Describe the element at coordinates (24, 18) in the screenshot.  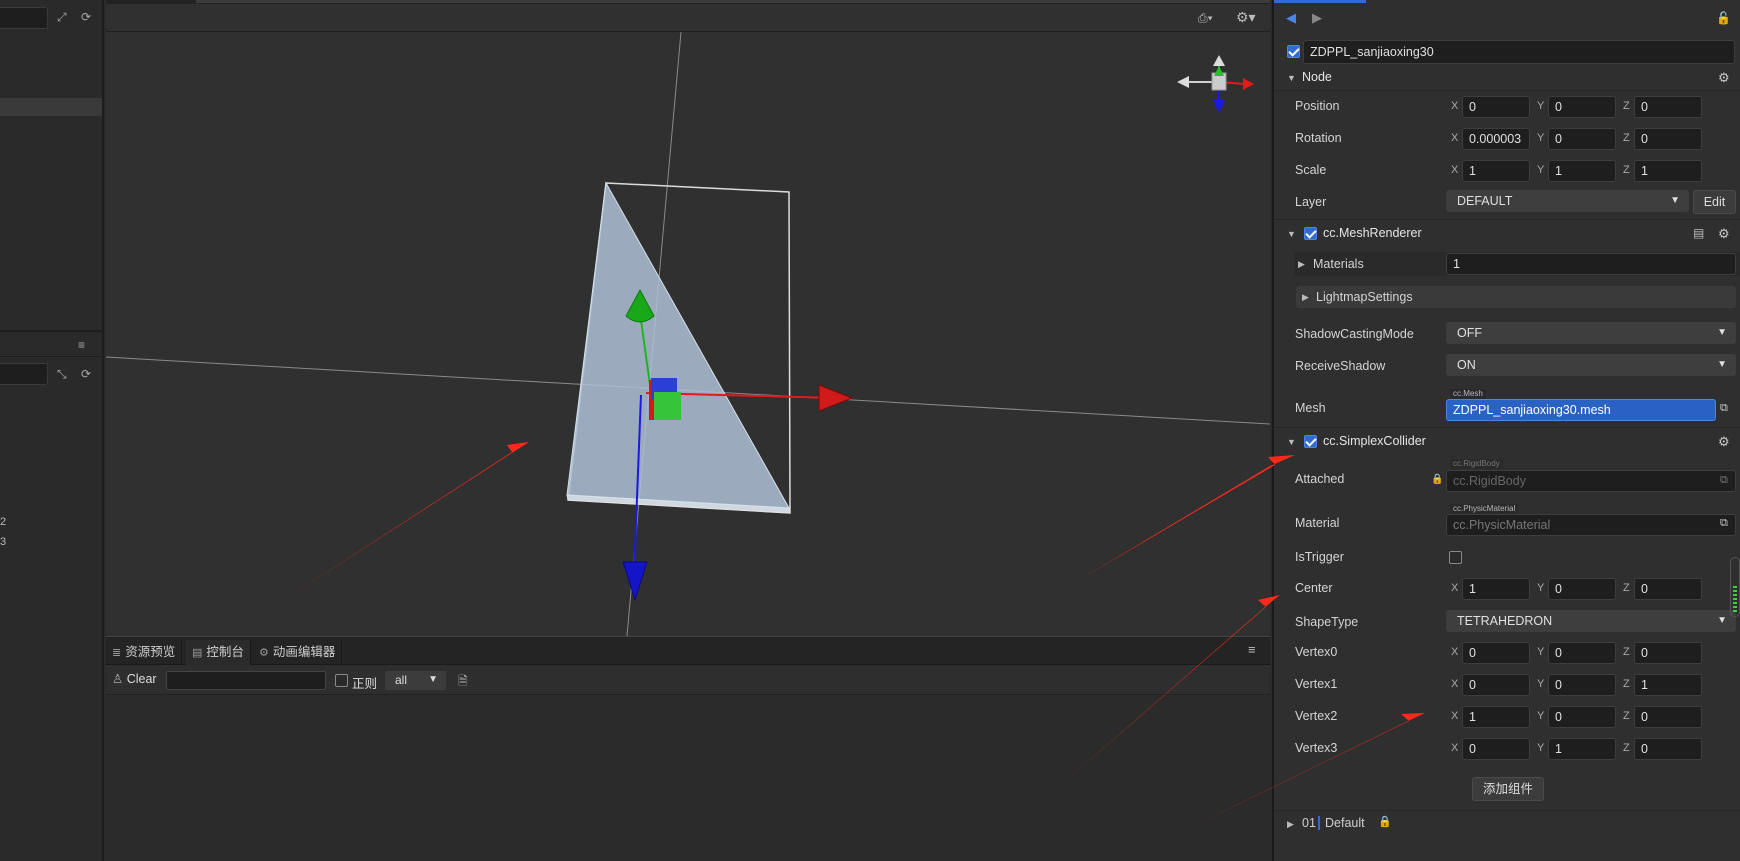
I see `hierarchy-search-input` at that location.